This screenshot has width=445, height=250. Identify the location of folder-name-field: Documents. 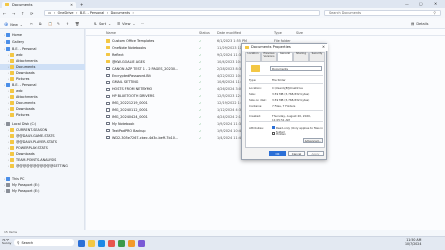
(296, 68).